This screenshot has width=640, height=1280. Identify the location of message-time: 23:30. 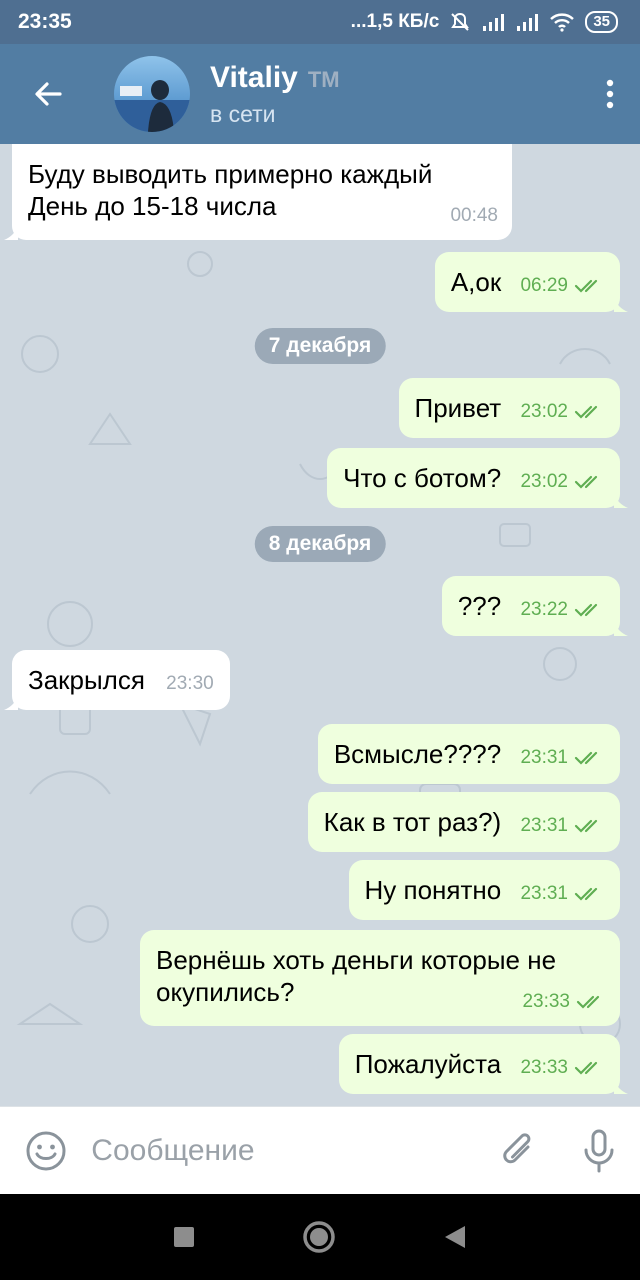
(190, 683).